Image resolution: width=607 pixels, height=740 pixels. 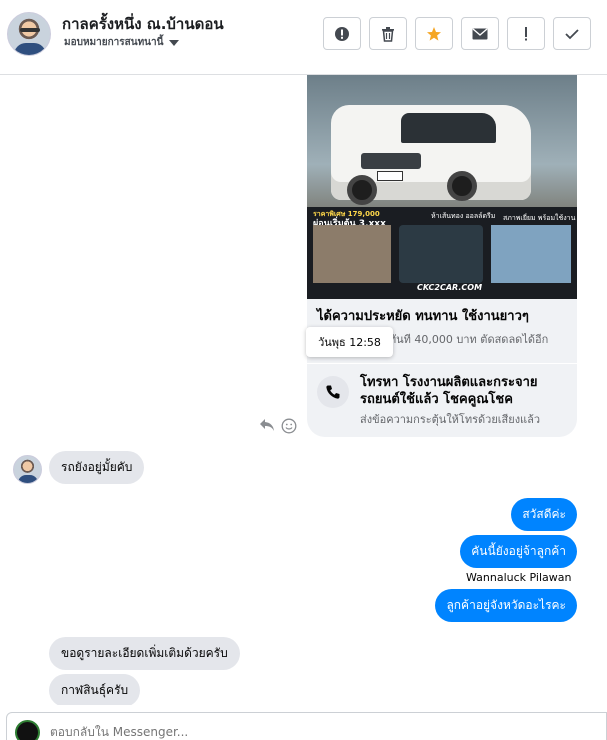 I want to click on timestamp-tooltip: วันพุธ 12:58, so click(x=349, y=342).